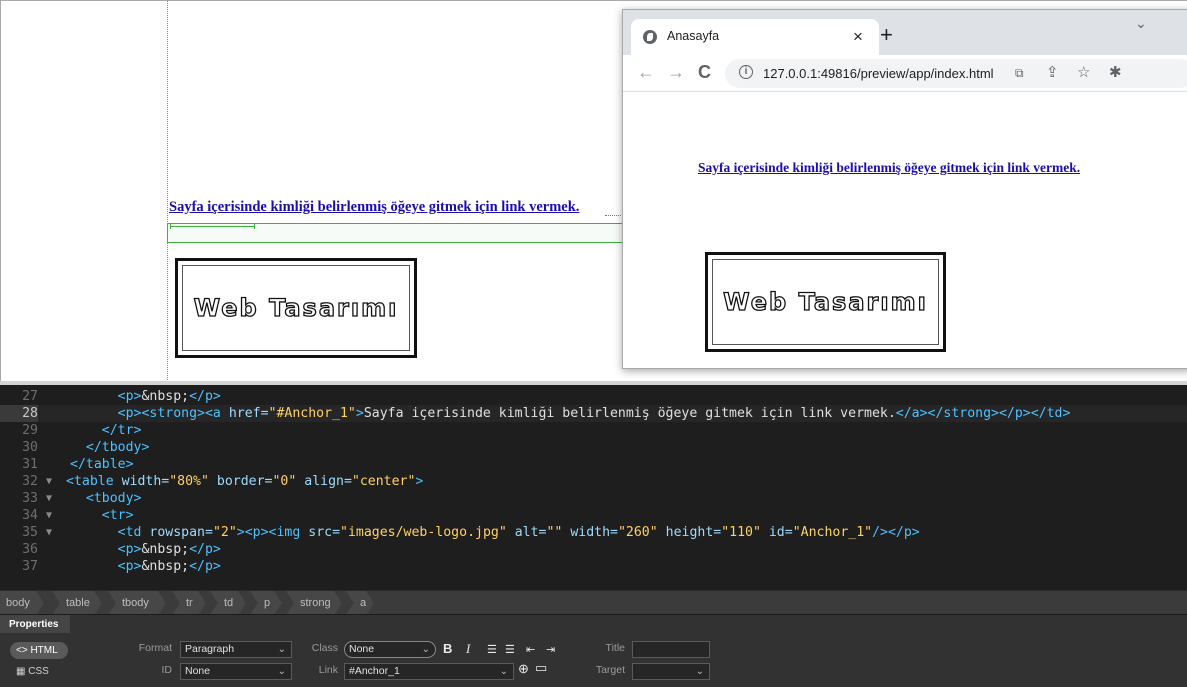 The width and height of the screenshot is (1187, 687). Describe the element at coordinates (429, 671) in the screenshot. I see `link-input: #Anchor_1 ⌄` at that location.